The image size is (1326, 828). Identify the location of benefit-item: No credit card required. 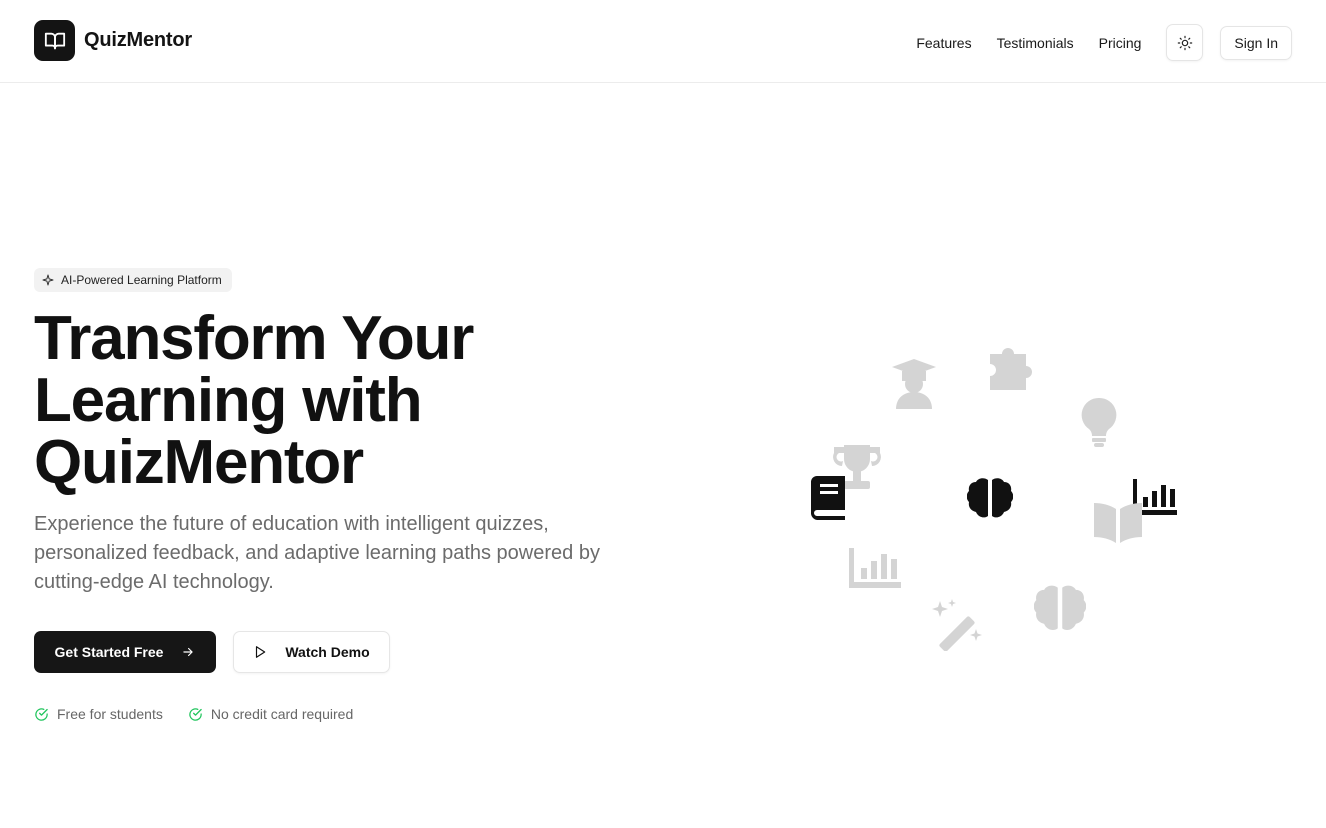
(270, 714).